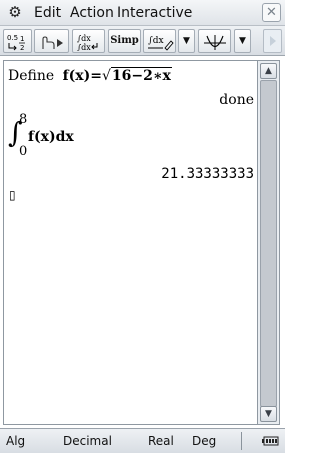  I want to click on svg-text: 0.5, so click(12, 38).